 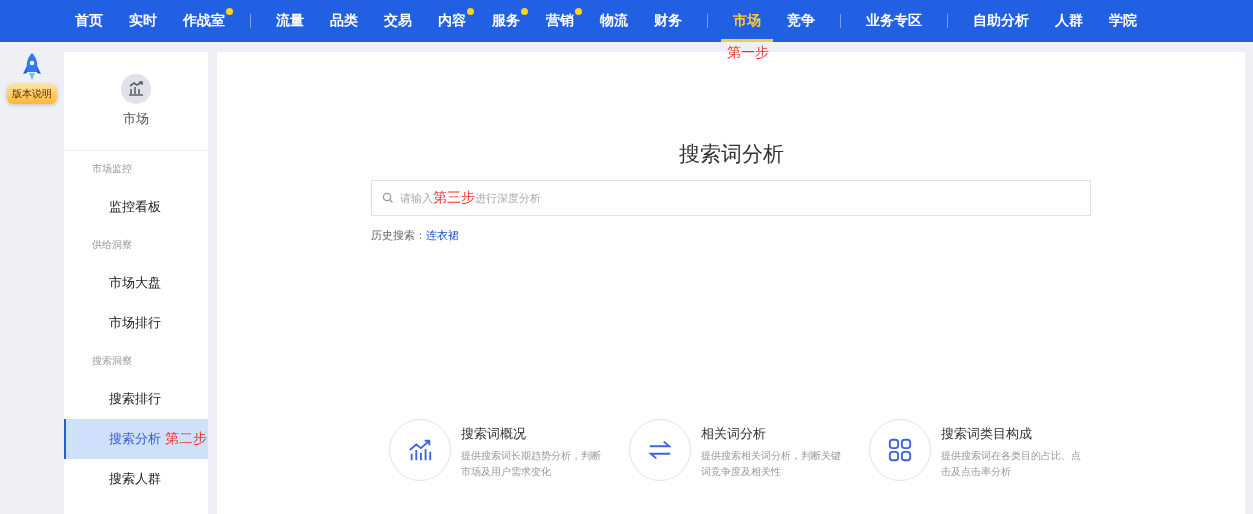 What do you see at coordinates (344, 21) in the screenshot?
I see `nav-tab: 品类` at bounding box center [344, 21].